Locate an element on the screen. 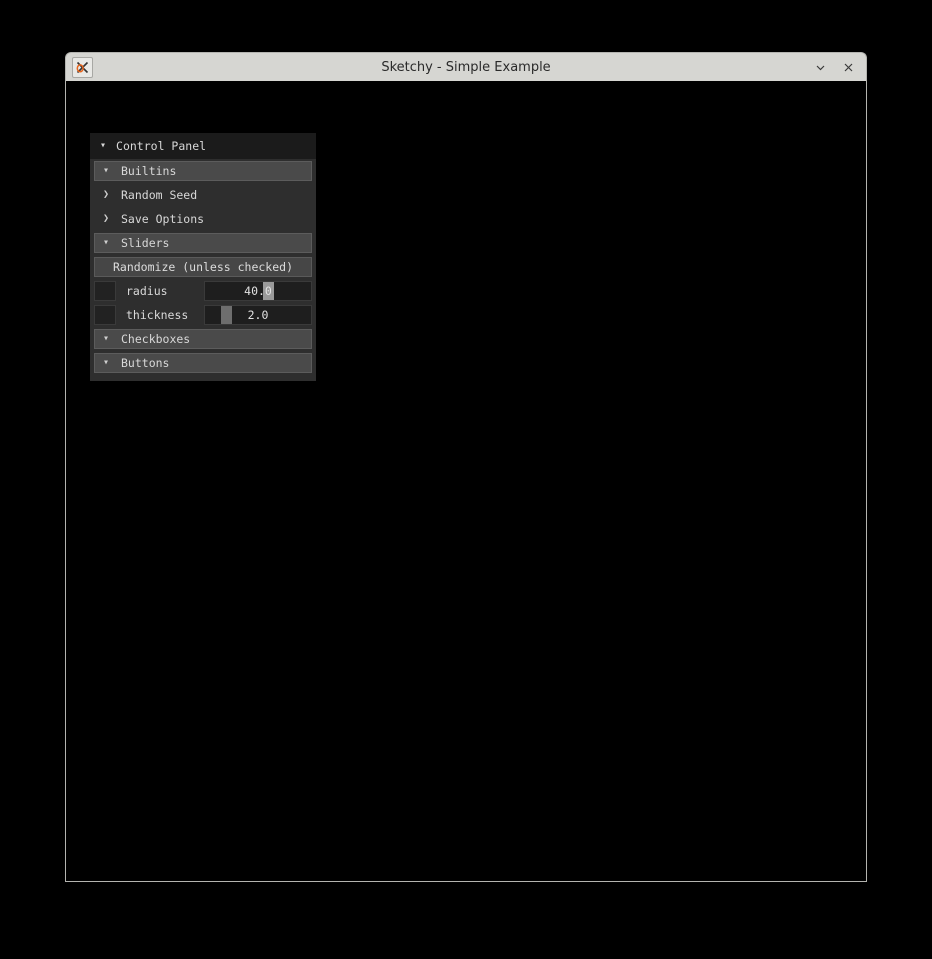  tree-section-label: Random Seed is located at coordinates (159, 195).